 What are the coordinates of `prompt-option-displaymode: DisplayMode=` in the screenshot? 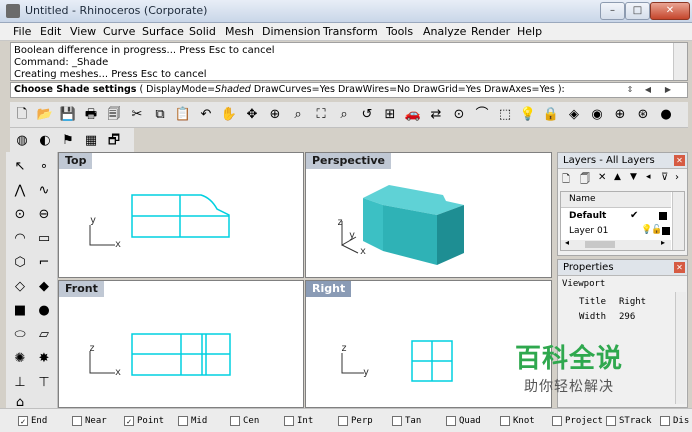 It's located at (180, 89).